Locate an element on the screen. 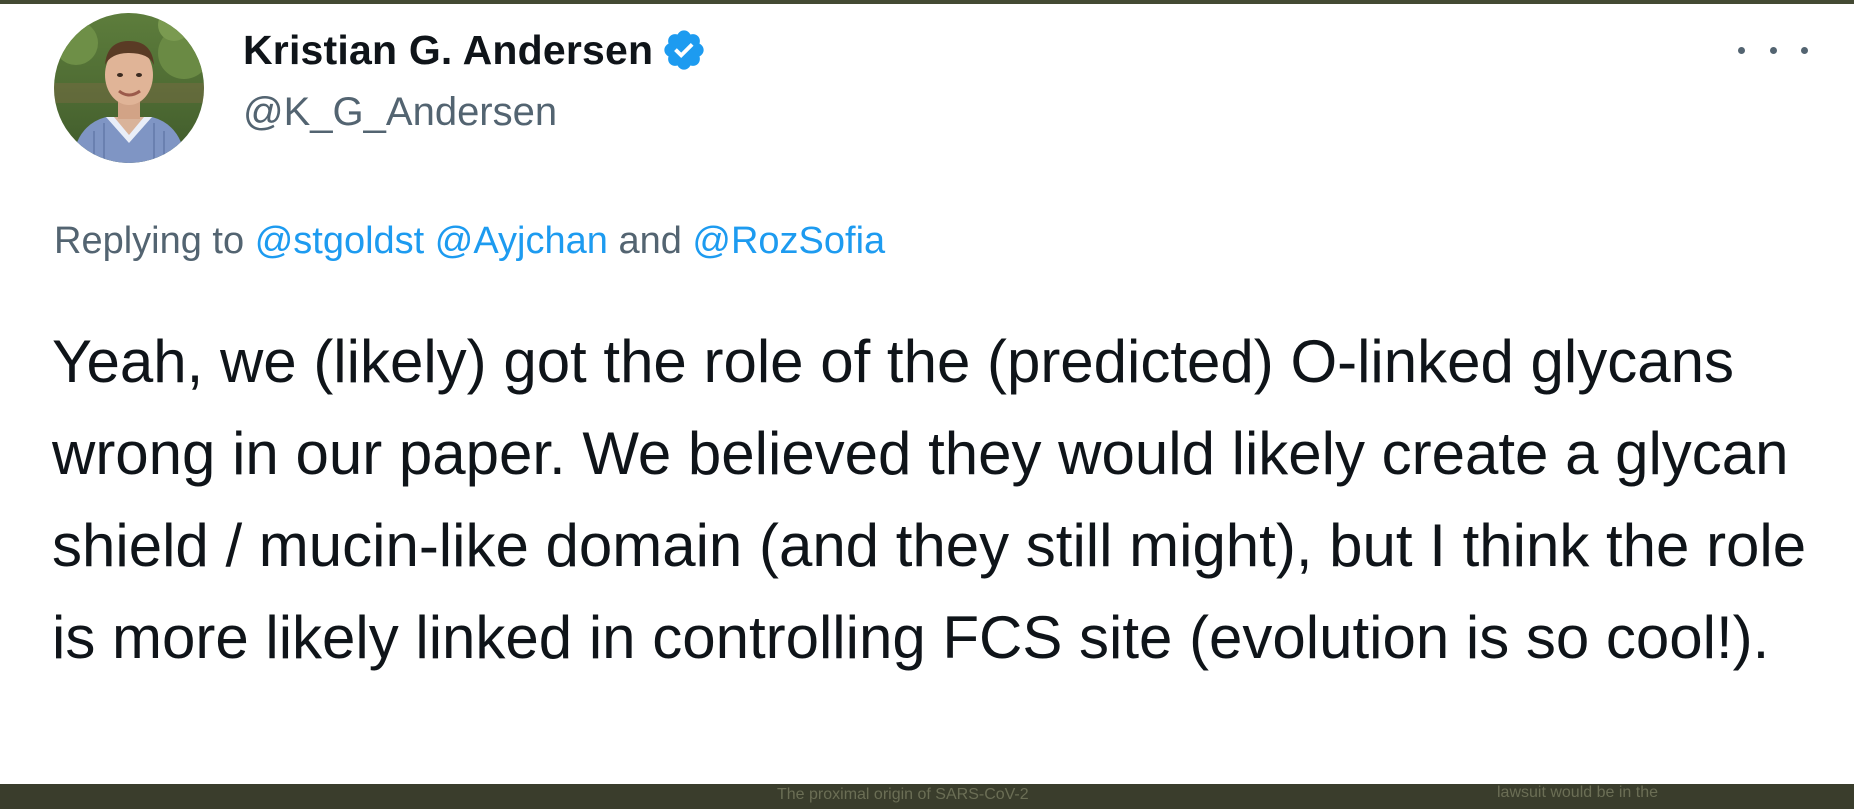 This screenshot has height=809, width=1854. more-horizontal-icon is located at coordinates (1741, 50).